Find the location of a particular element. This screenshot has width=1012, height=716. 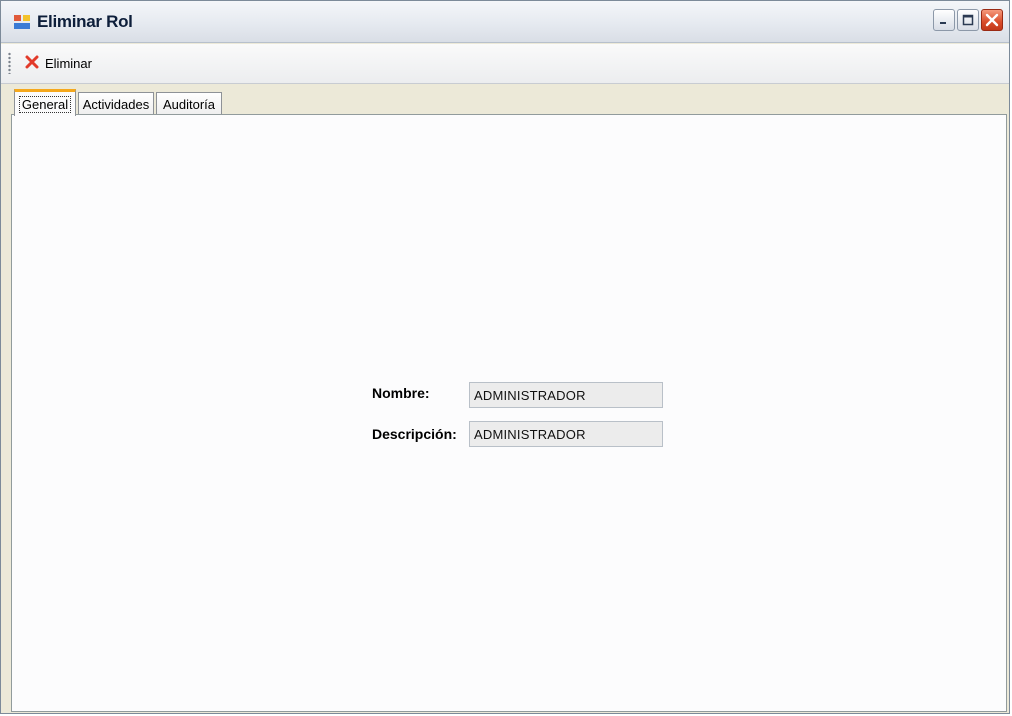

toolbar-grip is located at coordinates (9, 63).